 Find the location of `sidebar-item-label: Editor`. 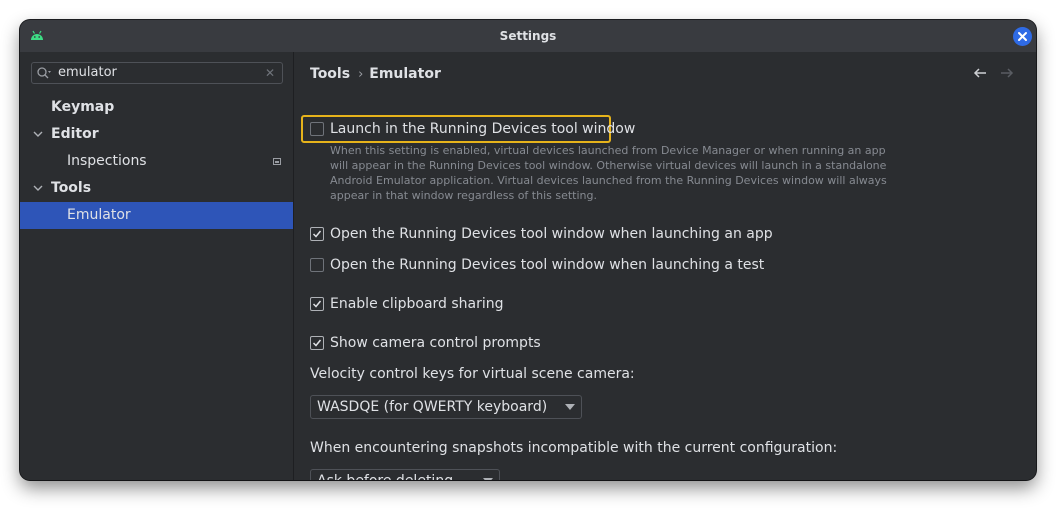

sidebar-item-label: Editor is located at coordinates (75, 134).